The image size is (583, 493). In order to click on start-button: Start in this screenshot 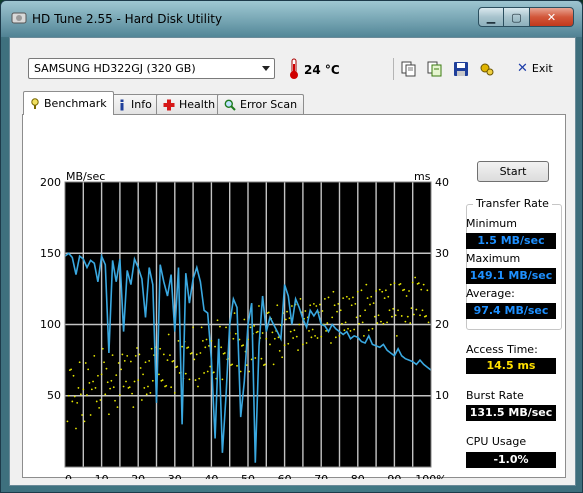, I will do `click(513, 171)`.